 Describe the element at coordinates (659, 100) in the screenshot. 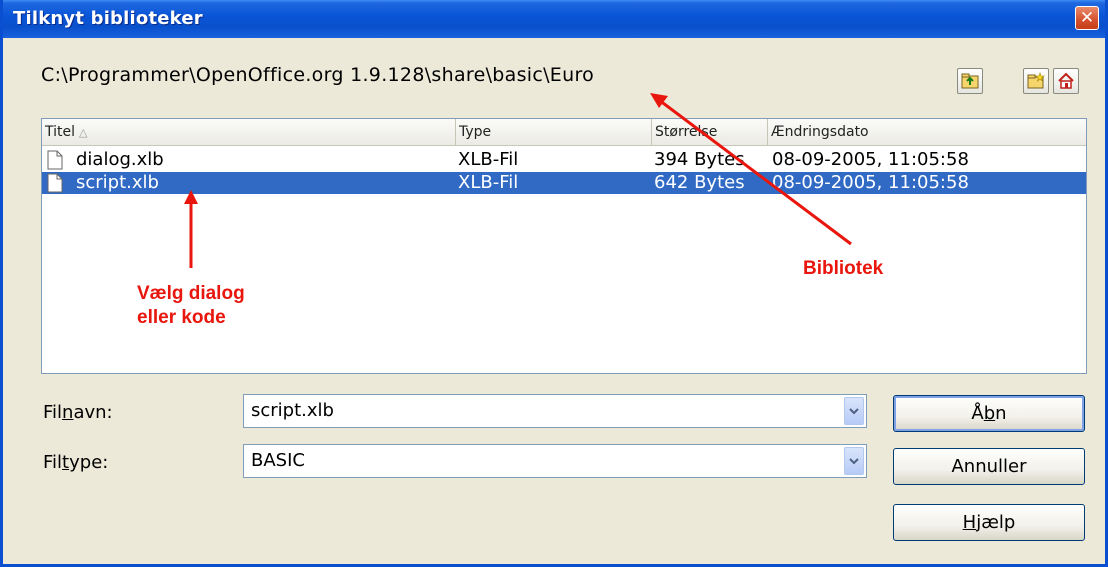

I see `annotation-arrowhead-library` at that location.